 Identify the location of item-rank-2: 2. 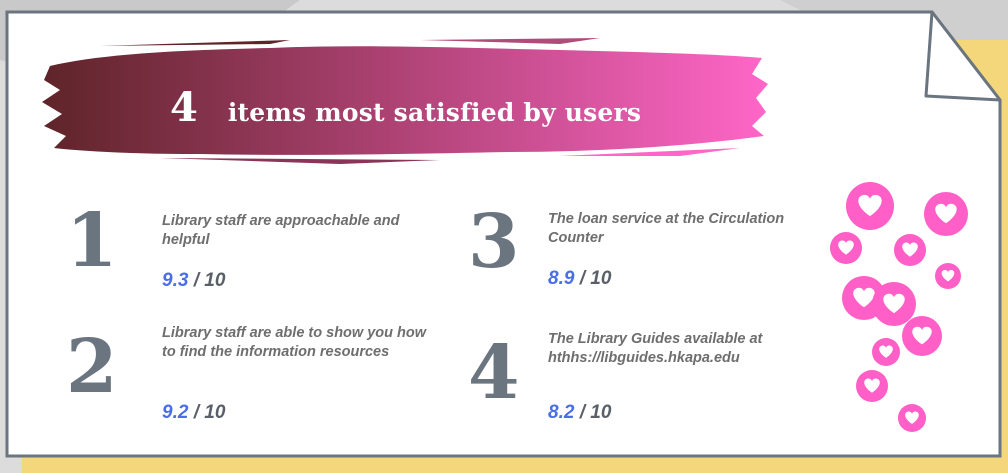
(92, 367).